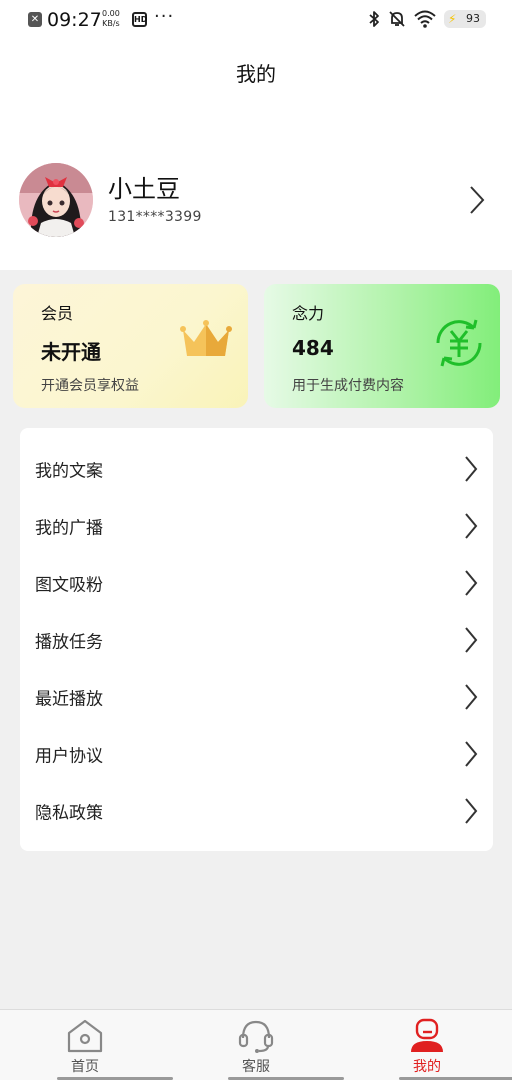 Image resolution: width=512 pixels, height=1080 pixels. What do you see at coordinates (155, 217) in the screenshot?
I see `phone-number: 131****3399` at bounding box center [155, 217].